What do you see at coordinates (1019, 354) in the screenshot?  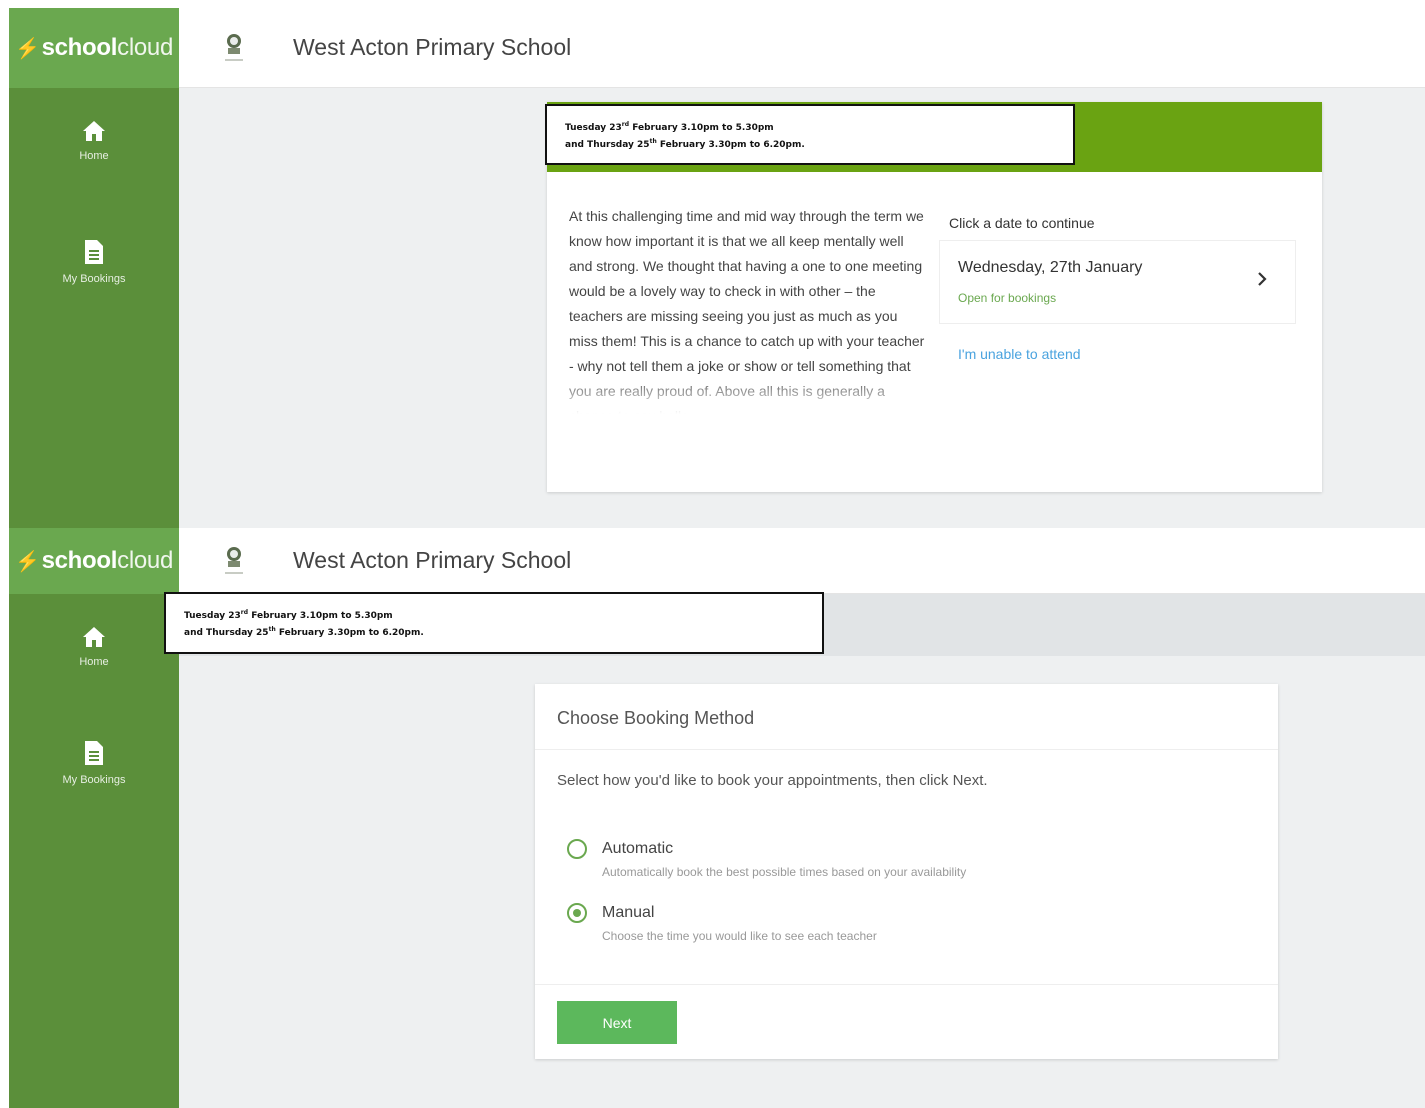 I see `unable-to-attend-link: I'm unable to attend` at bounding box center [1019, 354].